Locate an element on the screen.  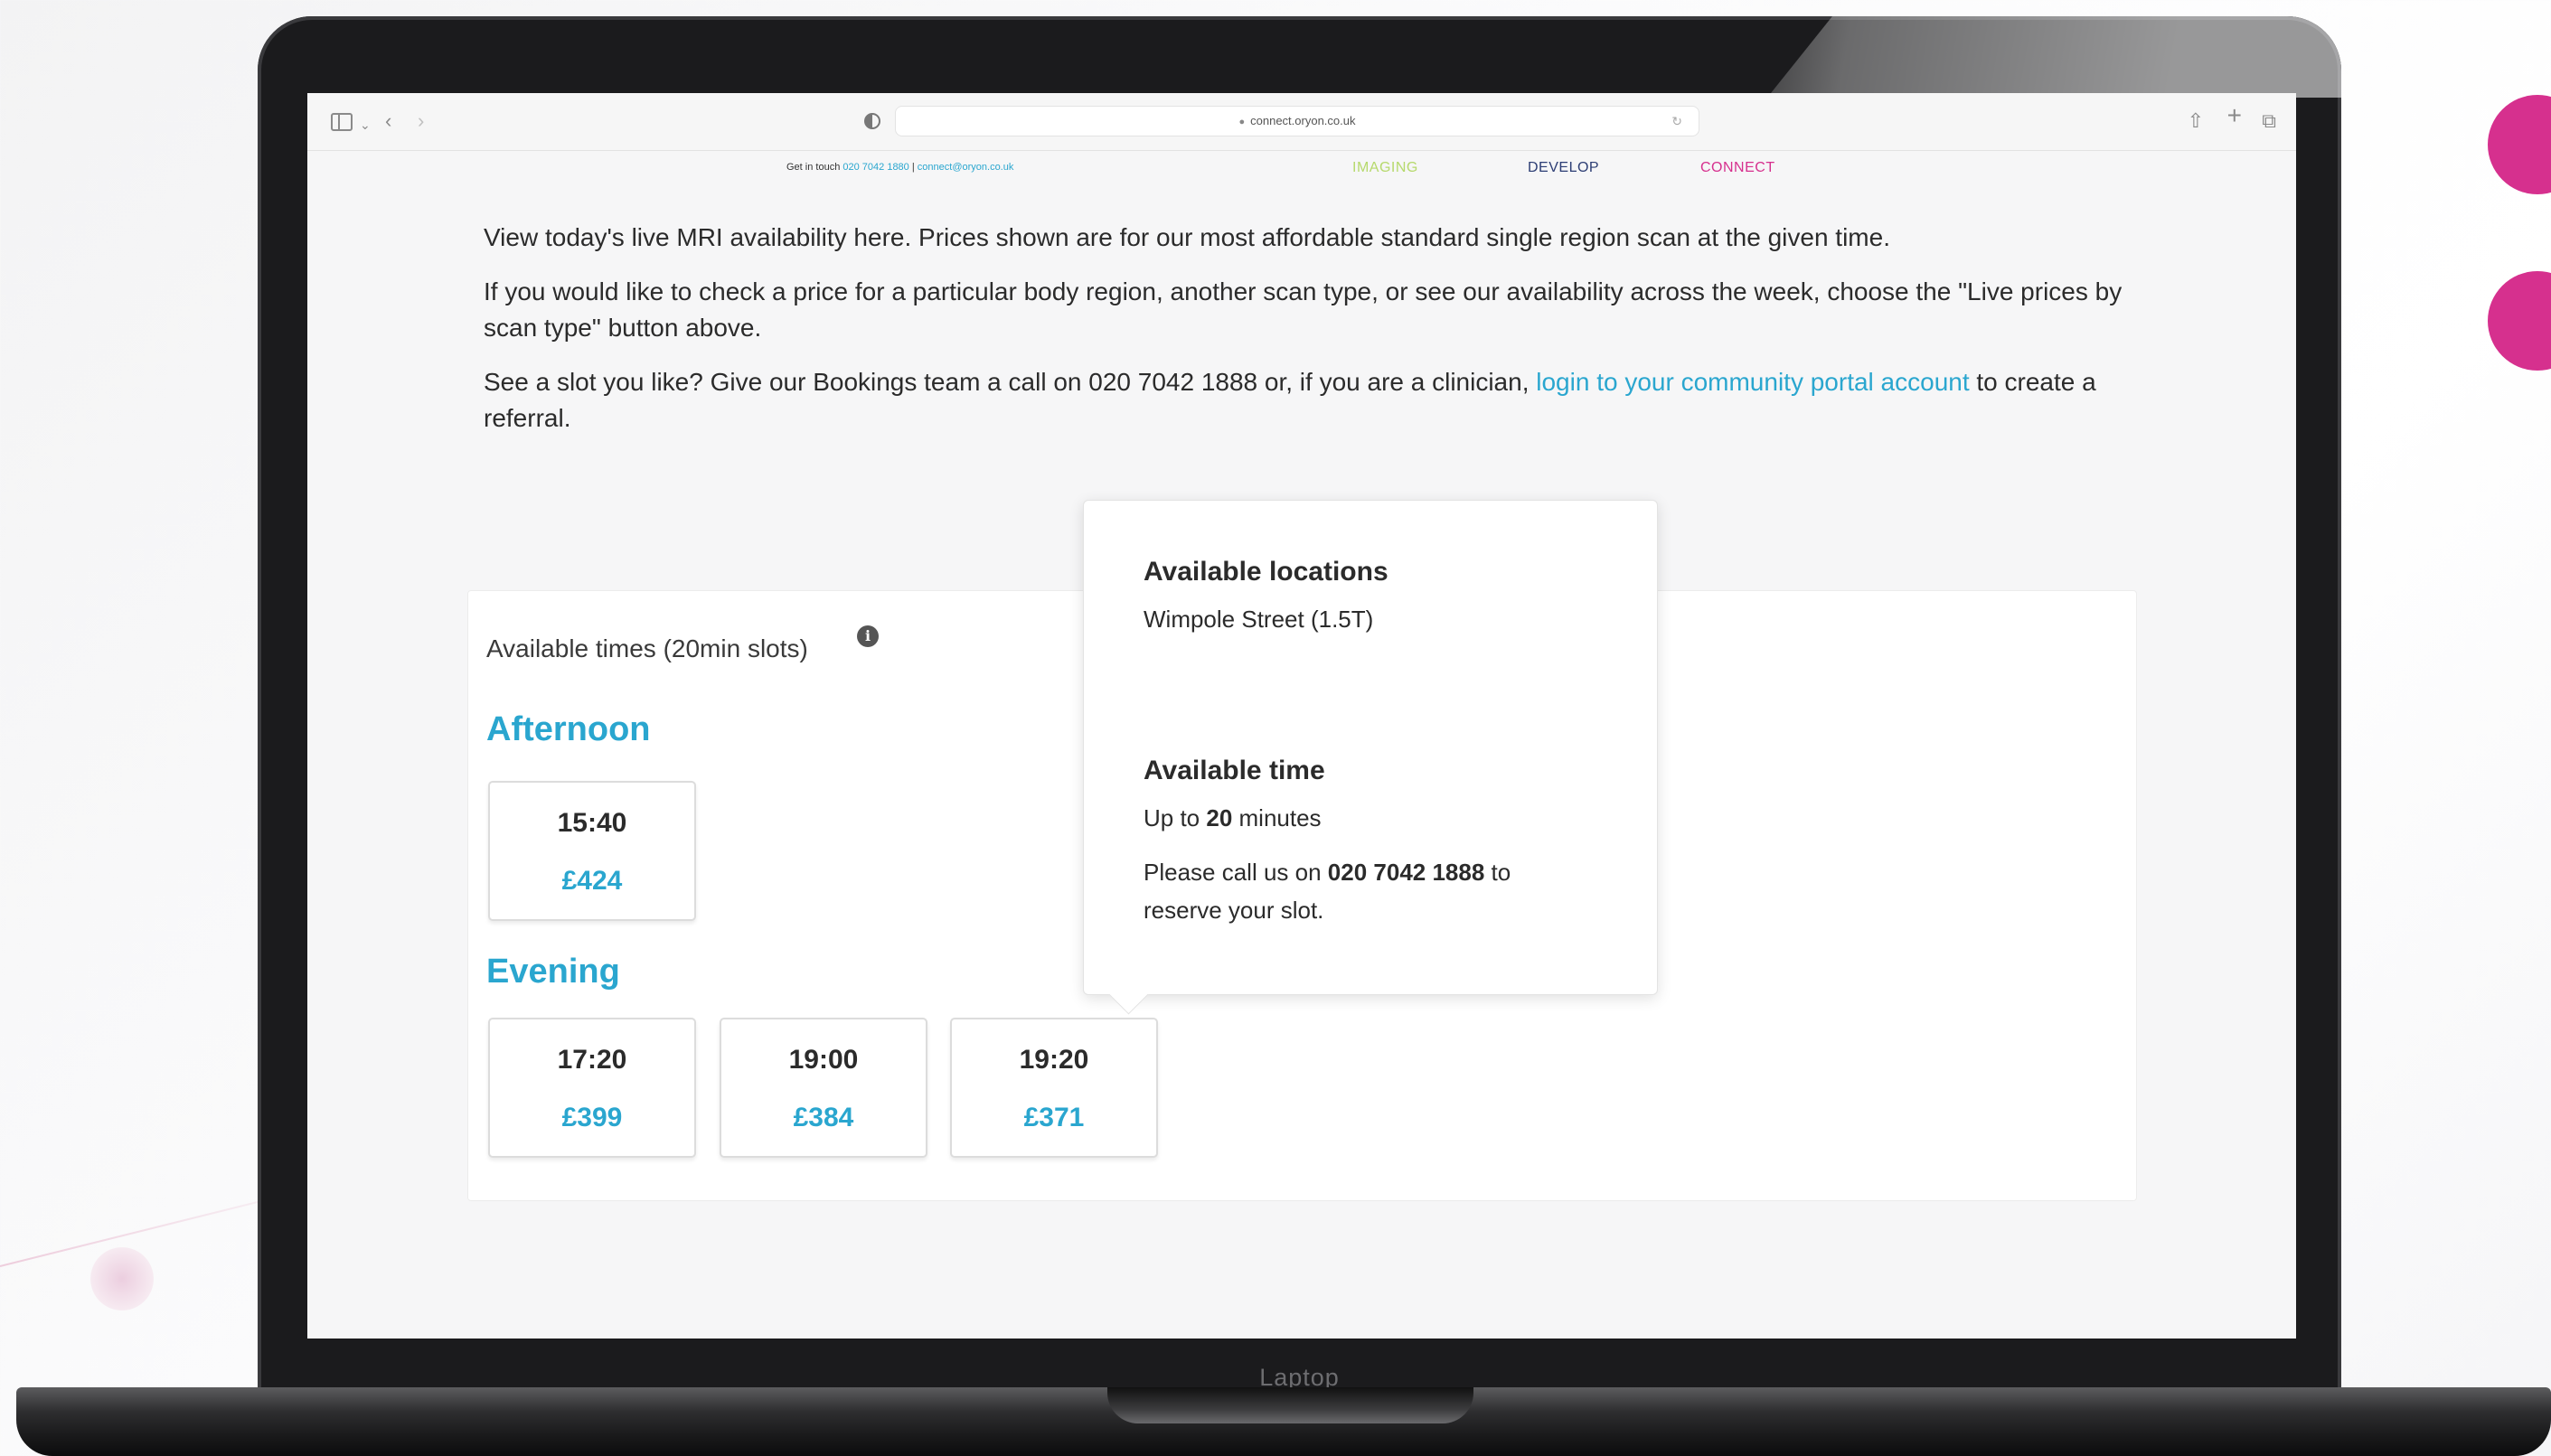
availability-title: Available times (20min slots) is located at coordinates (647, 648).